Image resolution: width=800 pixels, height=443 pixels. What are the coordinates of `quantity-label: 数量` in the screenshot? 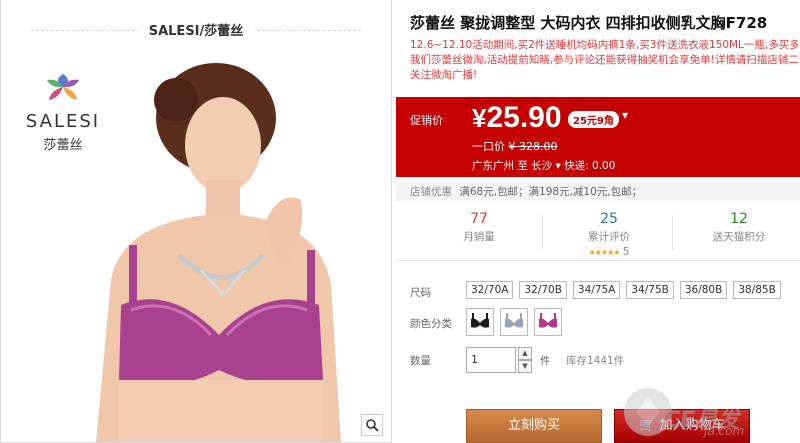 It's located at (420, 361).